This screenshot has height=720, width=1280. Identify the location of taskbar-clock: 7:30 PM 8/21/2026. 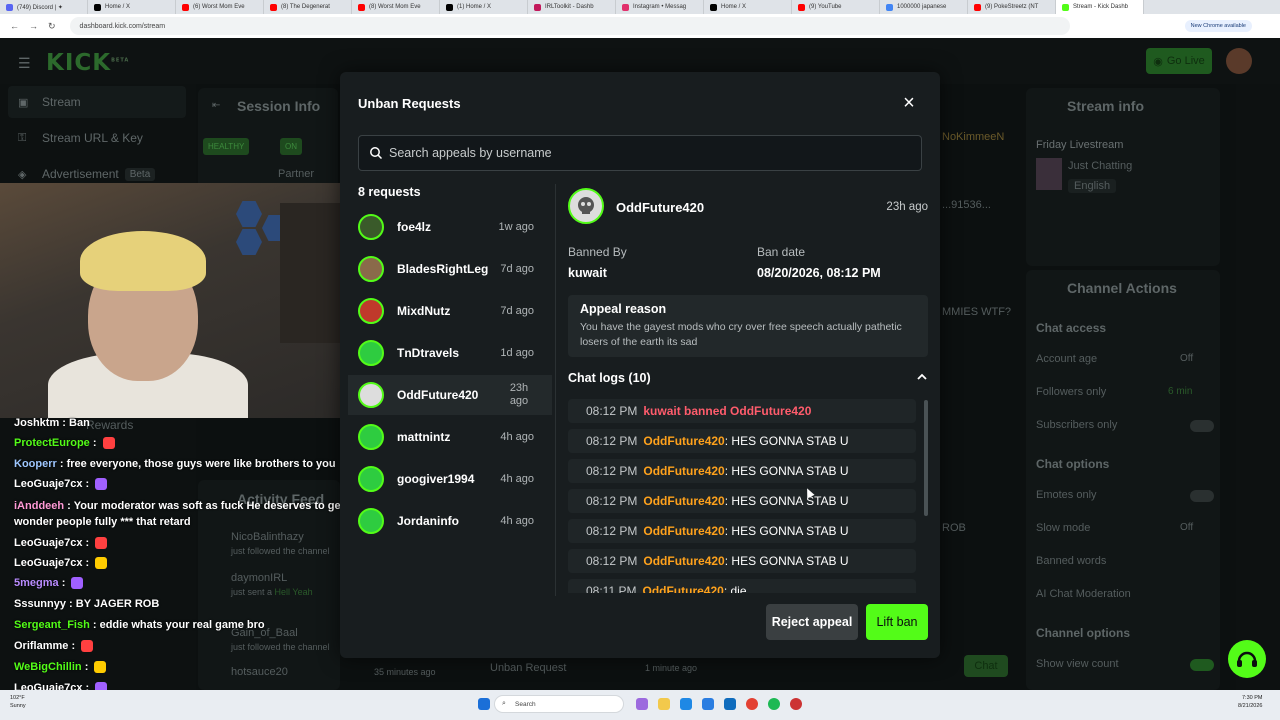
(1250, 702).